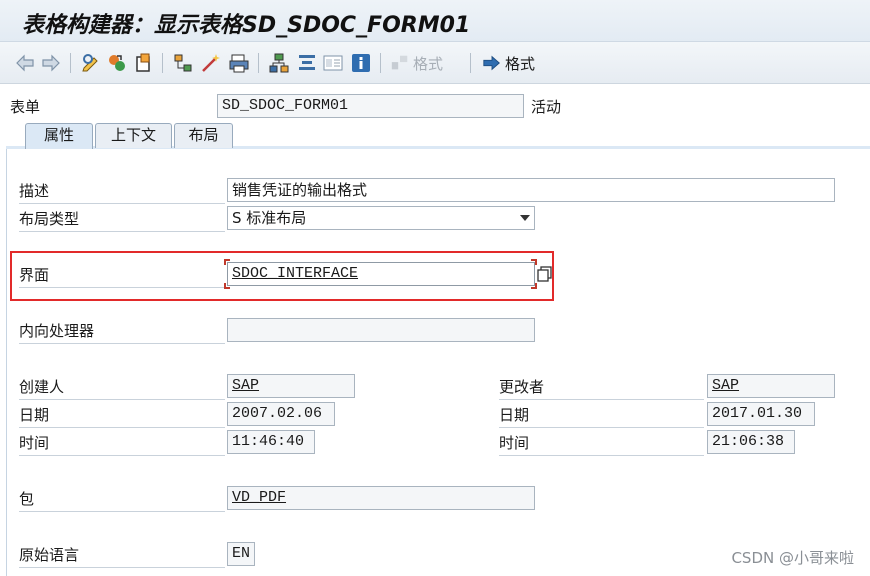 This screenshot has height=576, width=870. Describe the element at coordinates (246, 25) in the screenshot. I see `window-title: 表格构建器：显示表格SD_SDOC_FORM01` at that location.